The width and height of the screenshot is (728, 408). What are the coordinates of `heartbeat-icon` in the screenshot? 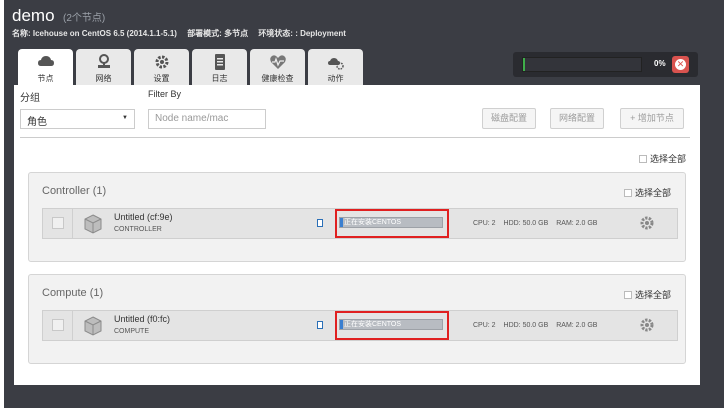 It's located at (277, 62).